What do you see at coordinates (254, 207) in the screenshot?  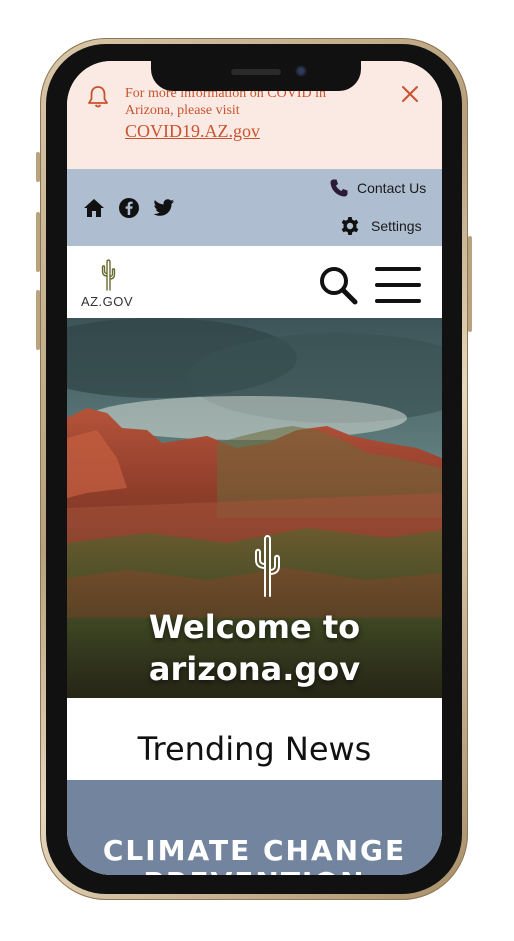 I see `utility-bar: Contact Us Settings` at bounding box center [254, 207].